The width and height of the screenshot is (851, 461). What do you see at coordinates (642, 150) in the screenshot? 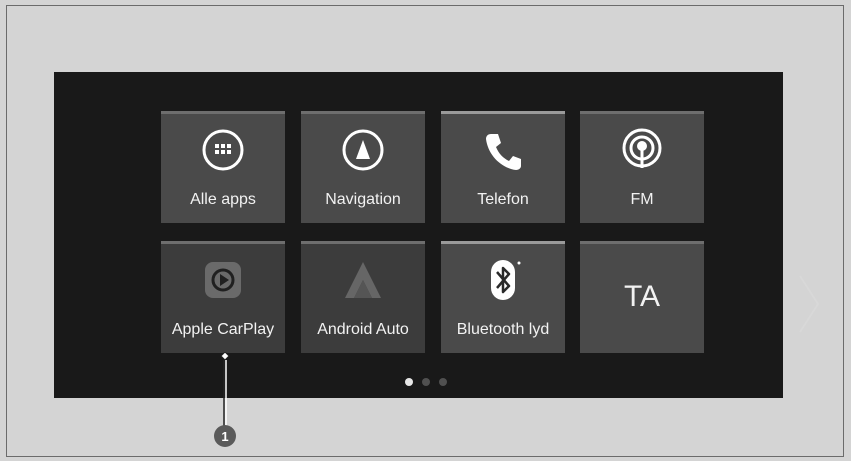
I see `radio-icon` at bounding box center [642, 150].